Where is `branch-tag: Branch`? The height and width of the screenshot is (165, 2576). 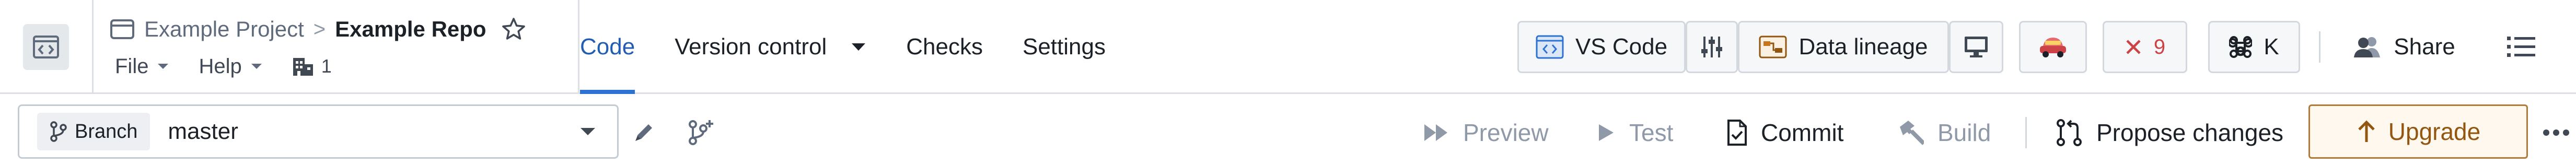
branch-tag: Branch is located at coordinates (93, 131).